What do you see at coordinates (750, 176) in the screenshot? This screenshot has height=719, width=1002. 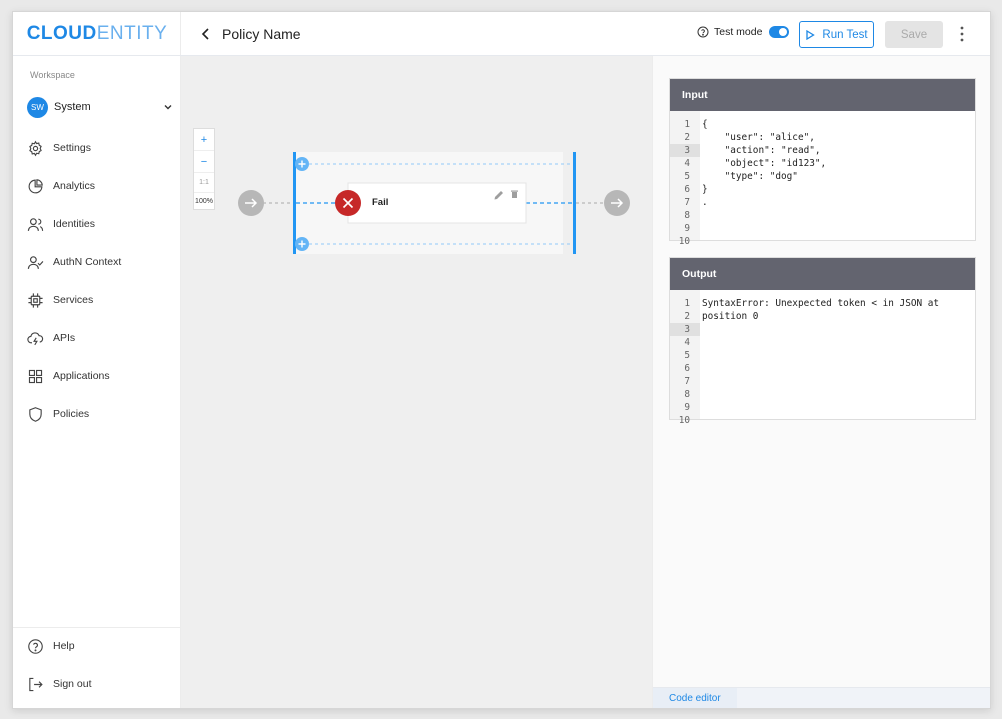 I see `code-line: "type": "dog"` at bounding box center [750, 176].